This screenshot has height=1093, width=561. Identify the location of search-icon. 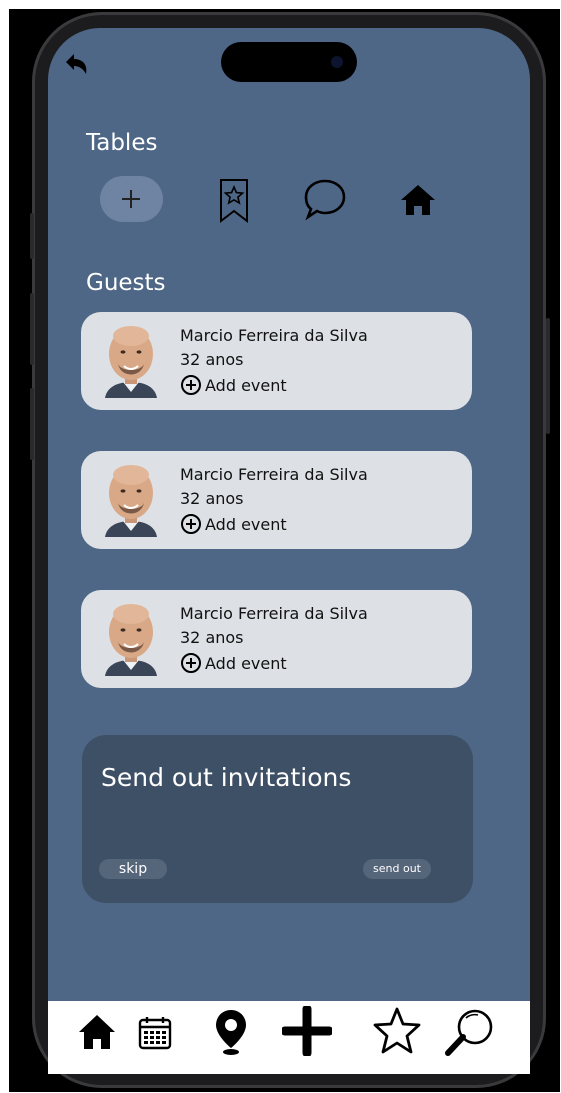
(470, 1032).